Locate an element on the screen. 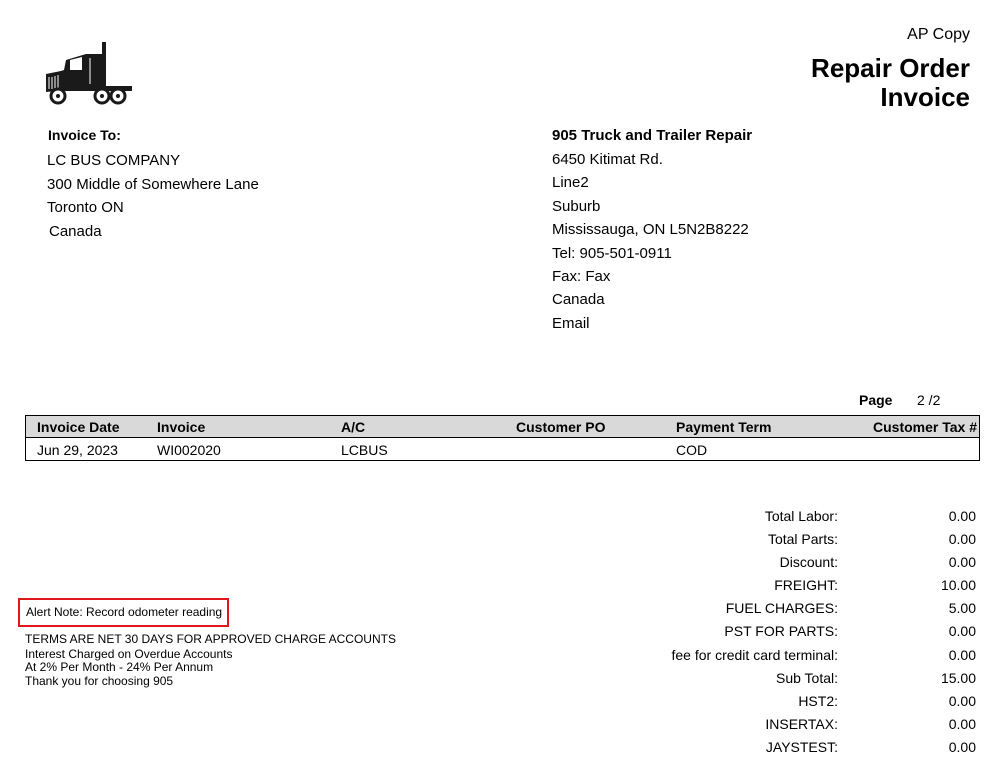 The width and height of the screenshot is (995, 759). bill-to-line: Toronto ON is located at coordinates (85, 207).